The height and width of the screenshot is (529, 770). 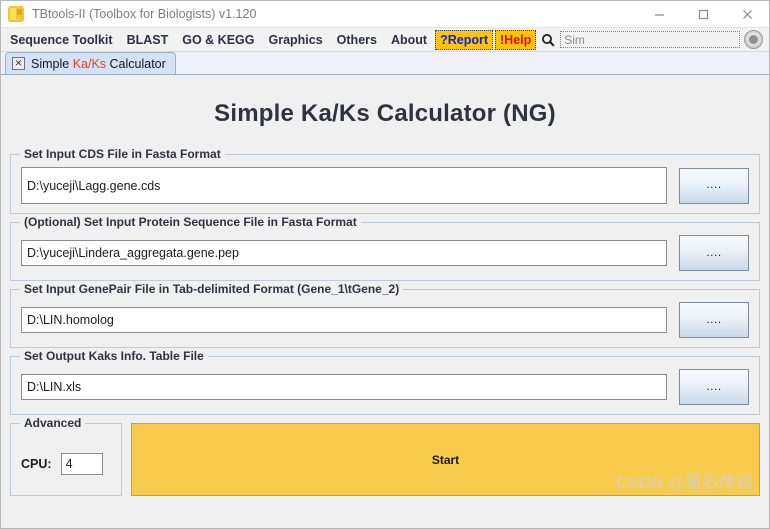 What do you see at coordinates (659, 14) in the screenshot?
I see `minimize-icon` at bounding box center [659, 14].